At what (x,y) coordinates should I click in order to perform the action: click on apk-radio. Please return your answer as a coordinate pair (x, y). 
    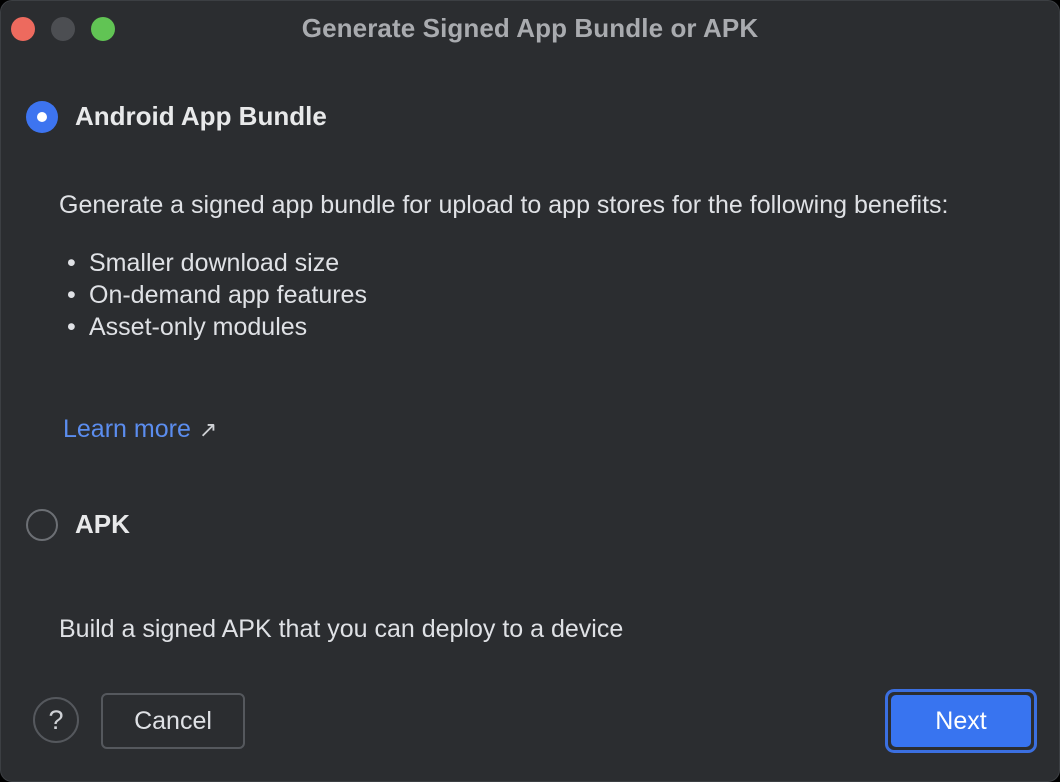
    Looking at the image, I should click on (42, 525).